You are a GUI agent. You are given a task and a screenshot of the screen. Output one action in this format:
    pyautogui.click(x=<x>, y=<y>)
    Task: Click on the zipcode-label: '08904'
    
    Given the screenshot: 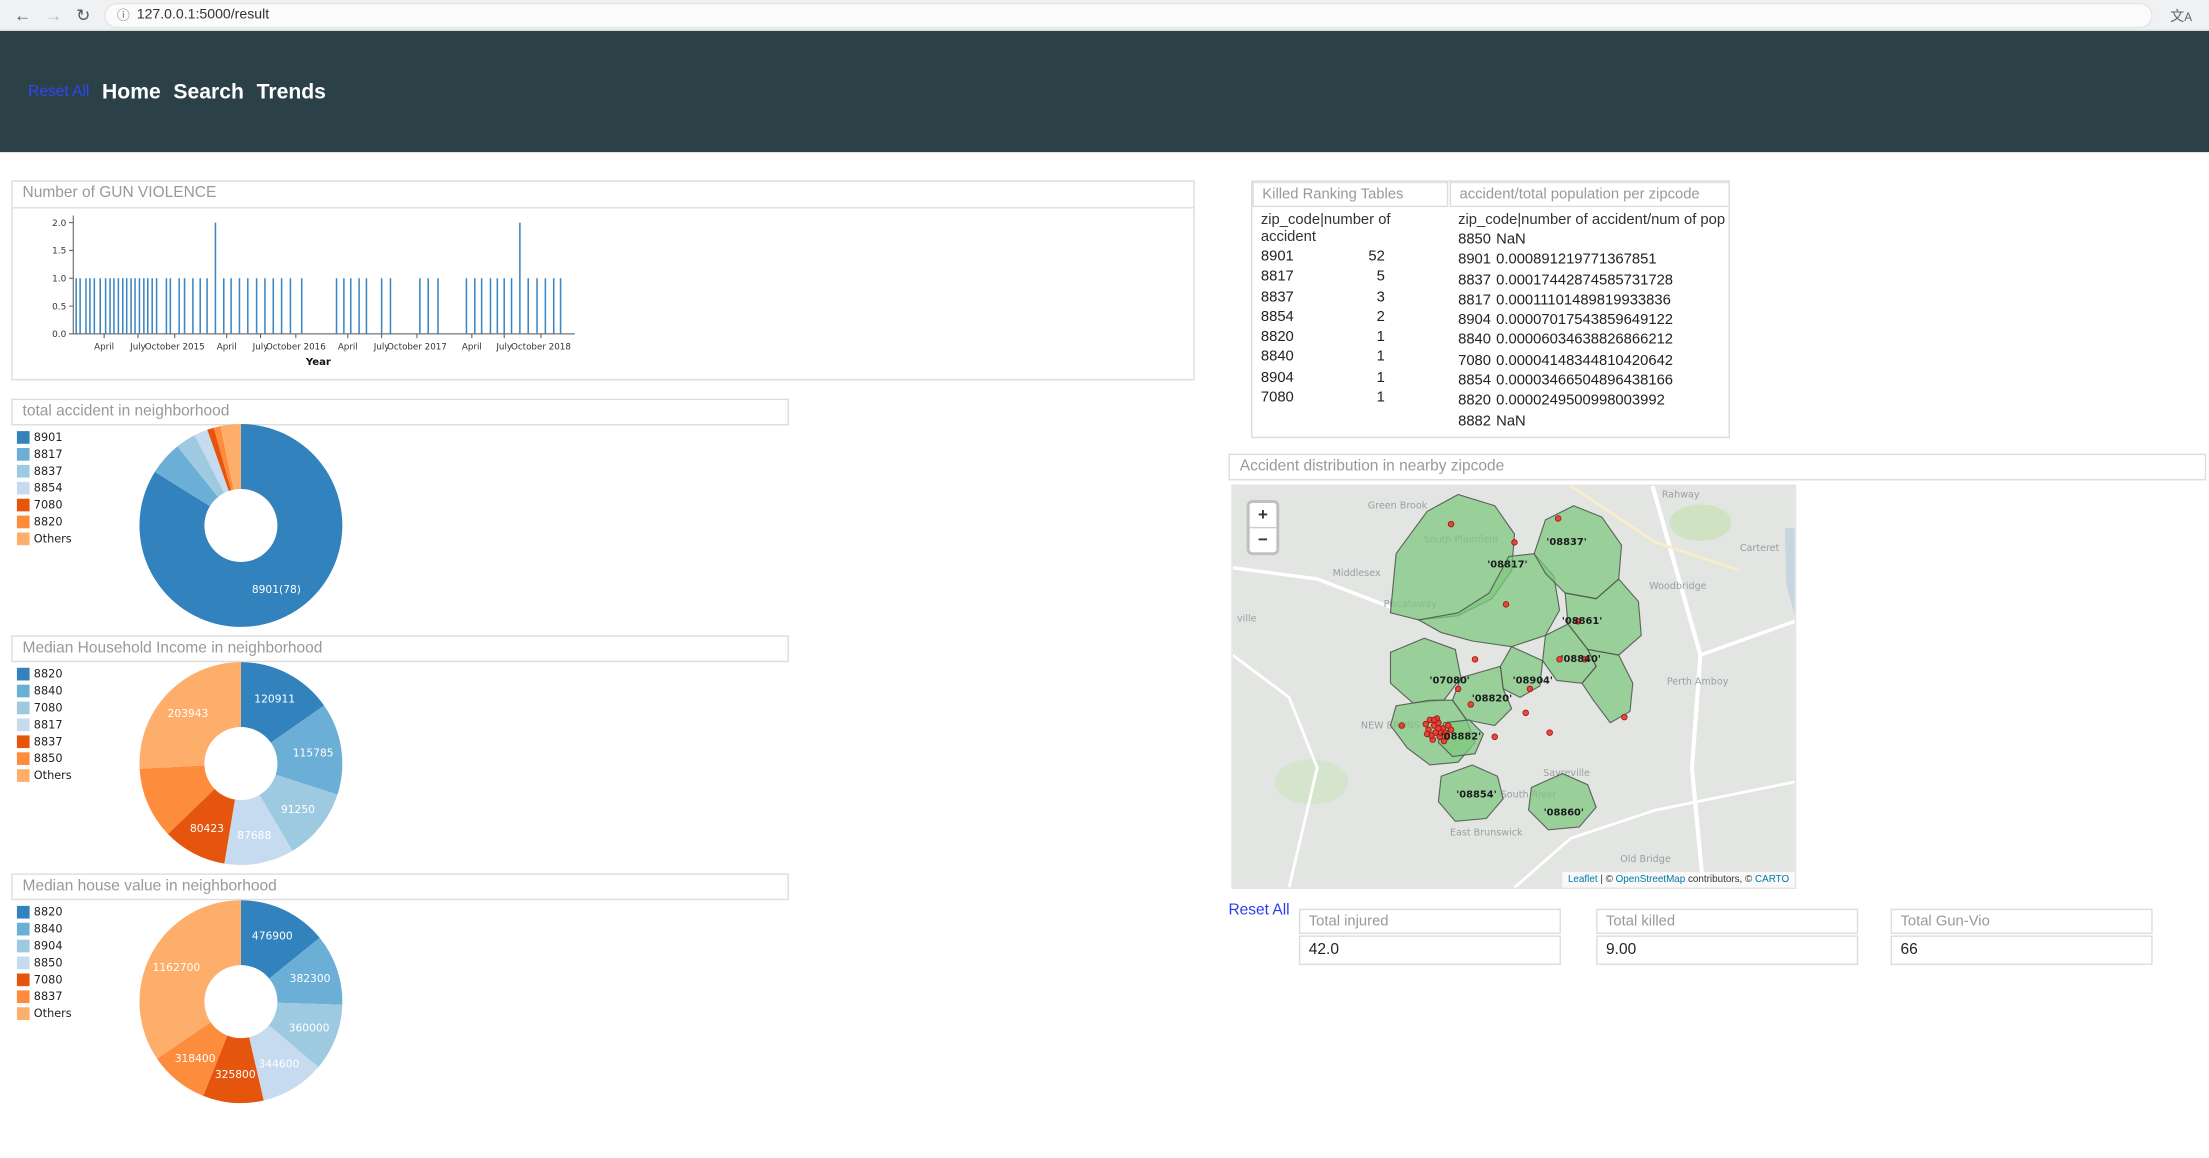 What is the action you would take?
    pyautogui.click(x=1533, y=680)
    